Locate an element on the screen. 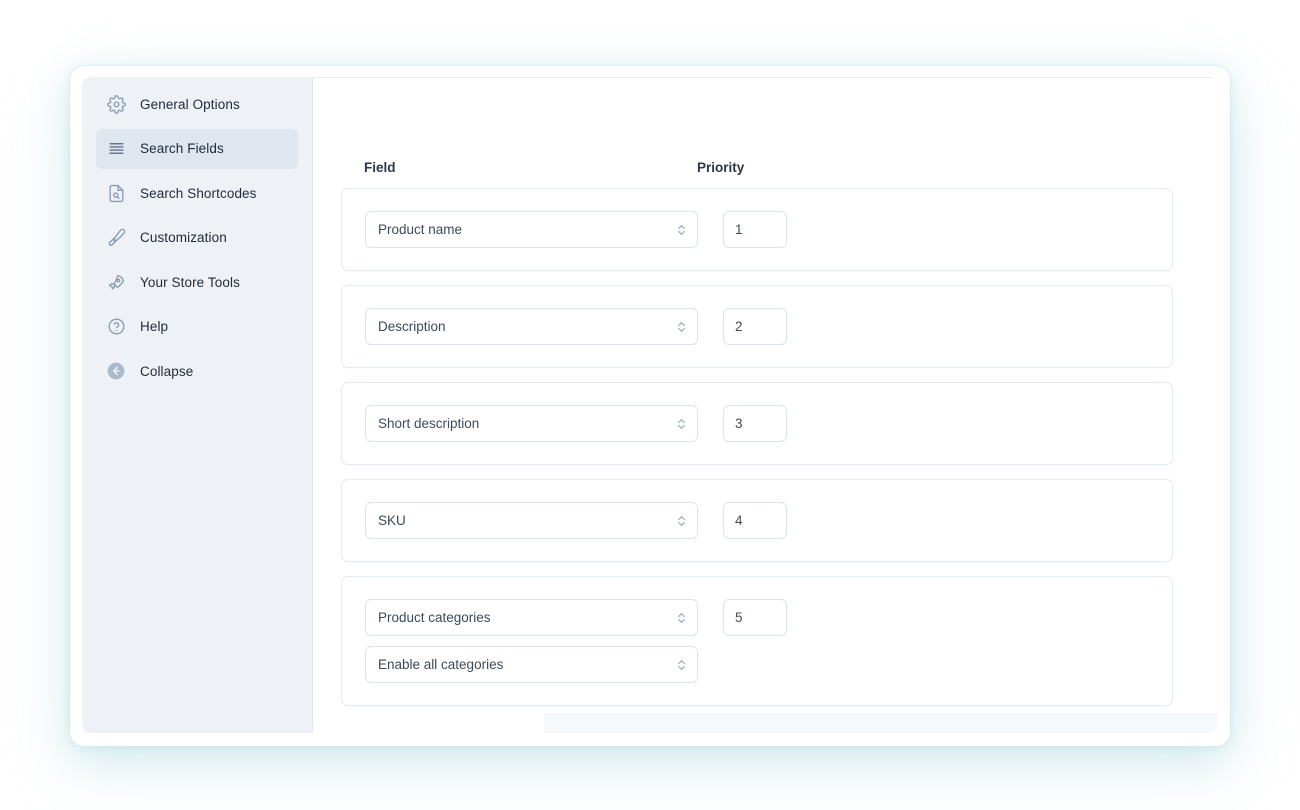  column-header-priority: Priority is located at coordinates (721, 167).